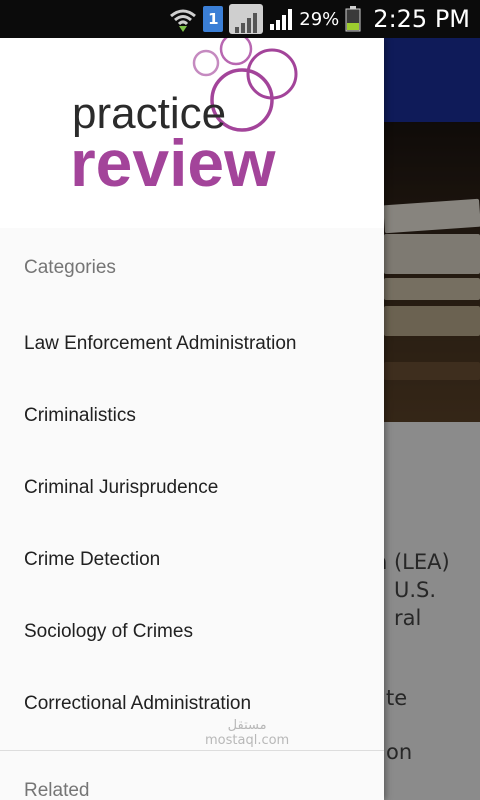 This screenshot has height=800, width=480. I want to click on wifi-icon, so click(183, 19).